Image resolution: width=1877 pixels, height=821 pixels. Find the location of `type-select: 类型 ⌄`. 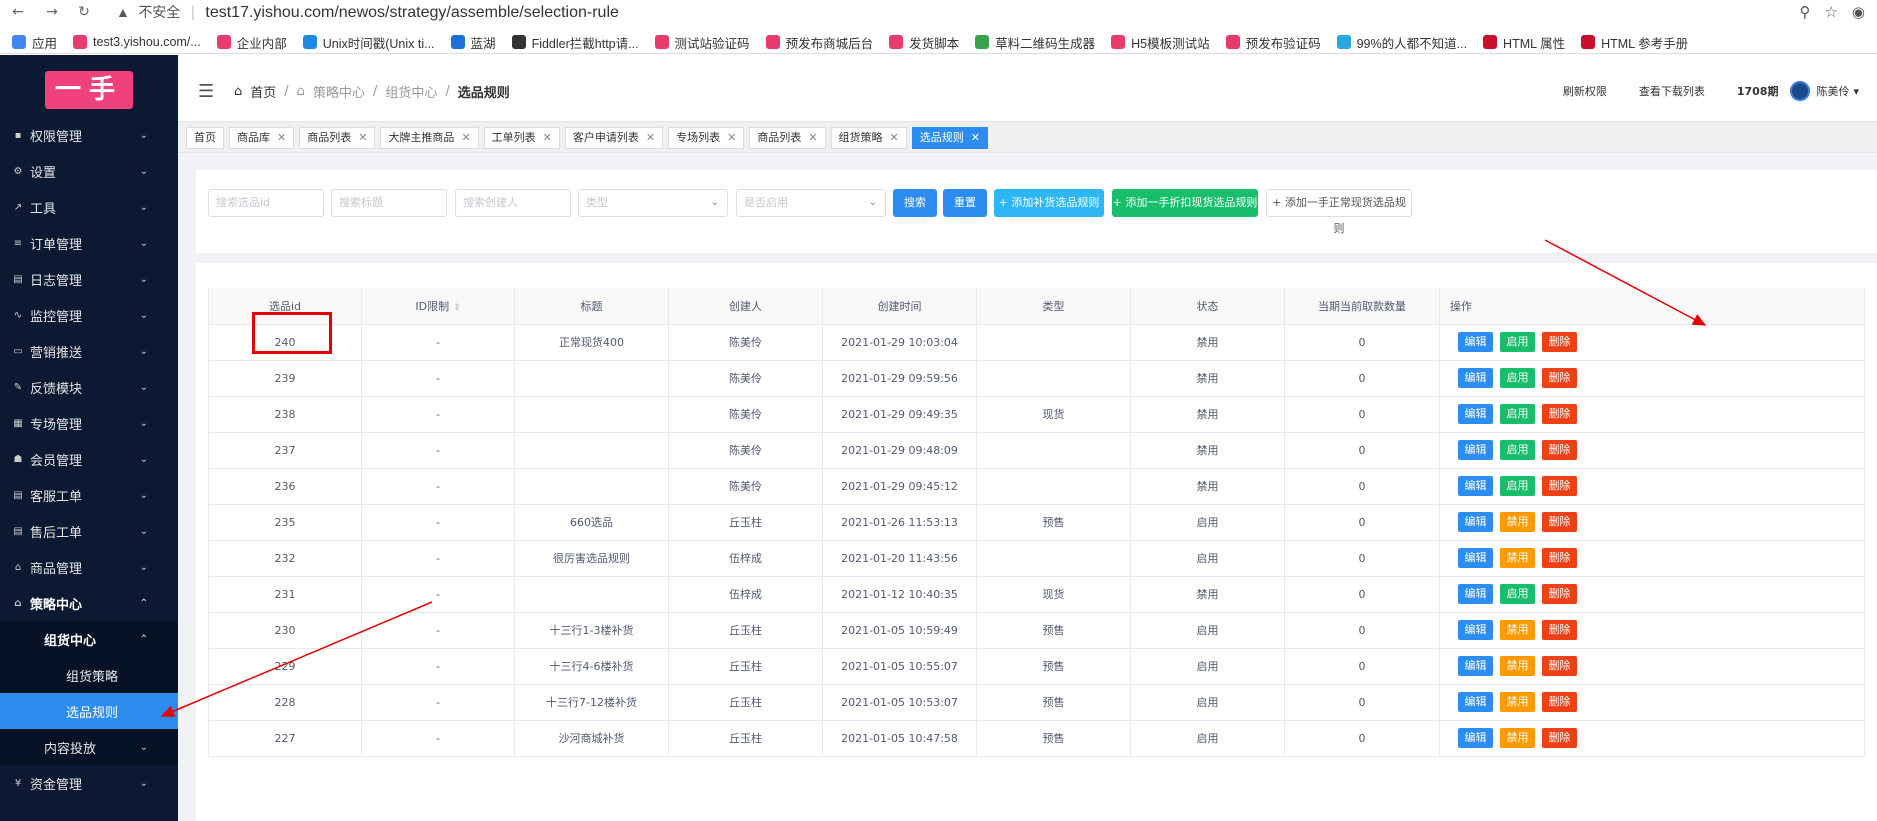

type-select: 类型 ⌄ is located at coordinates (653, 203).